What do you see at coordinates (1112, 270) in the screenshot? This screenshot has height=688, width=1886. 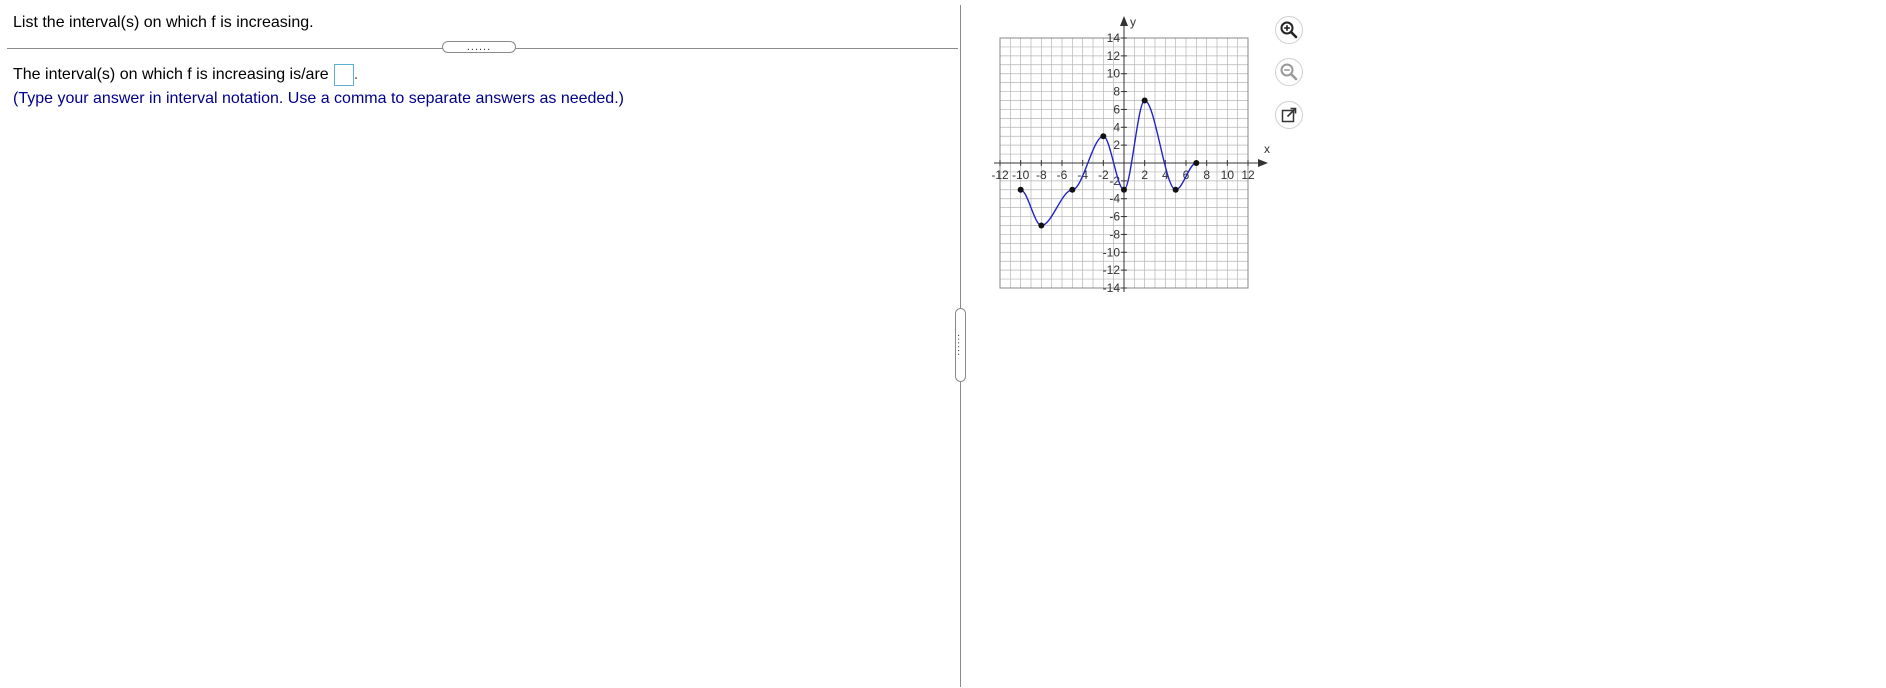 I see `y-tick-label: -12` at bounding box center [1112, 270].